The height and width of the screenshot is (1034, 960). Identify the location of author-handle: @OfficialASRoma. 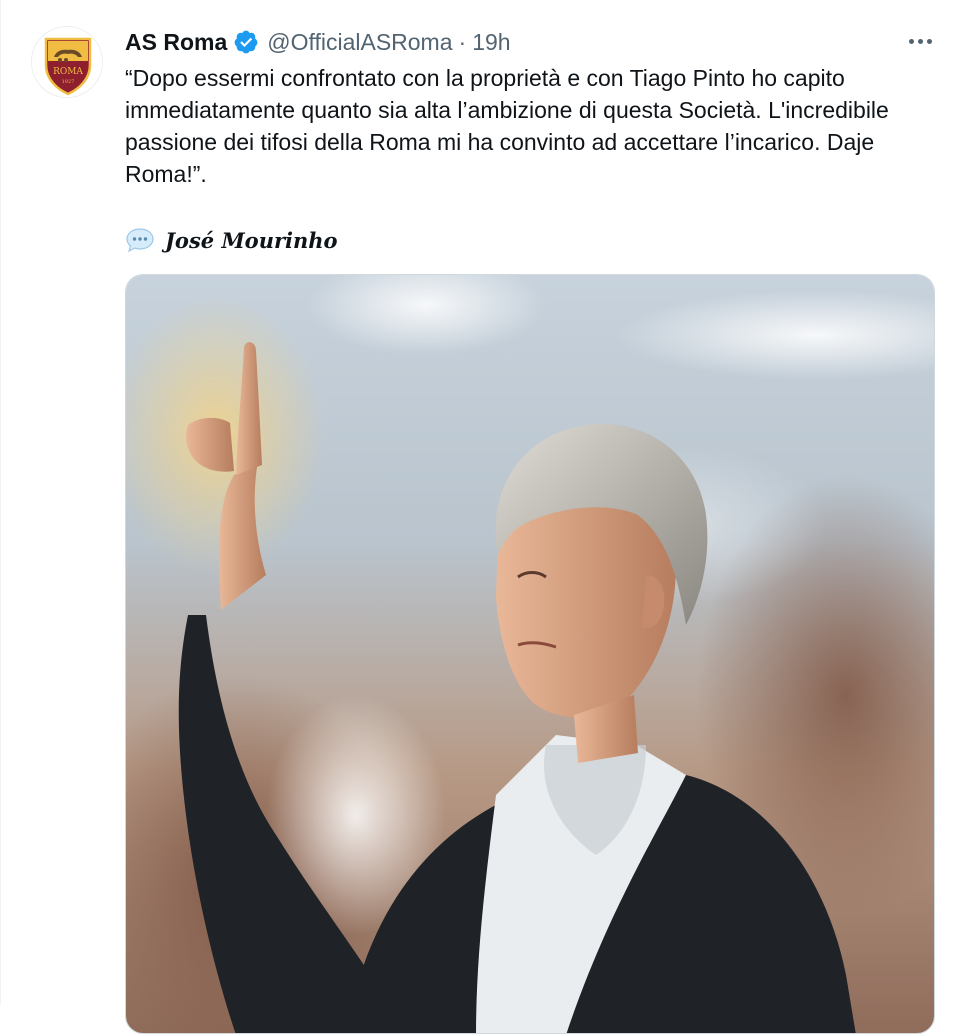
(359, 42).